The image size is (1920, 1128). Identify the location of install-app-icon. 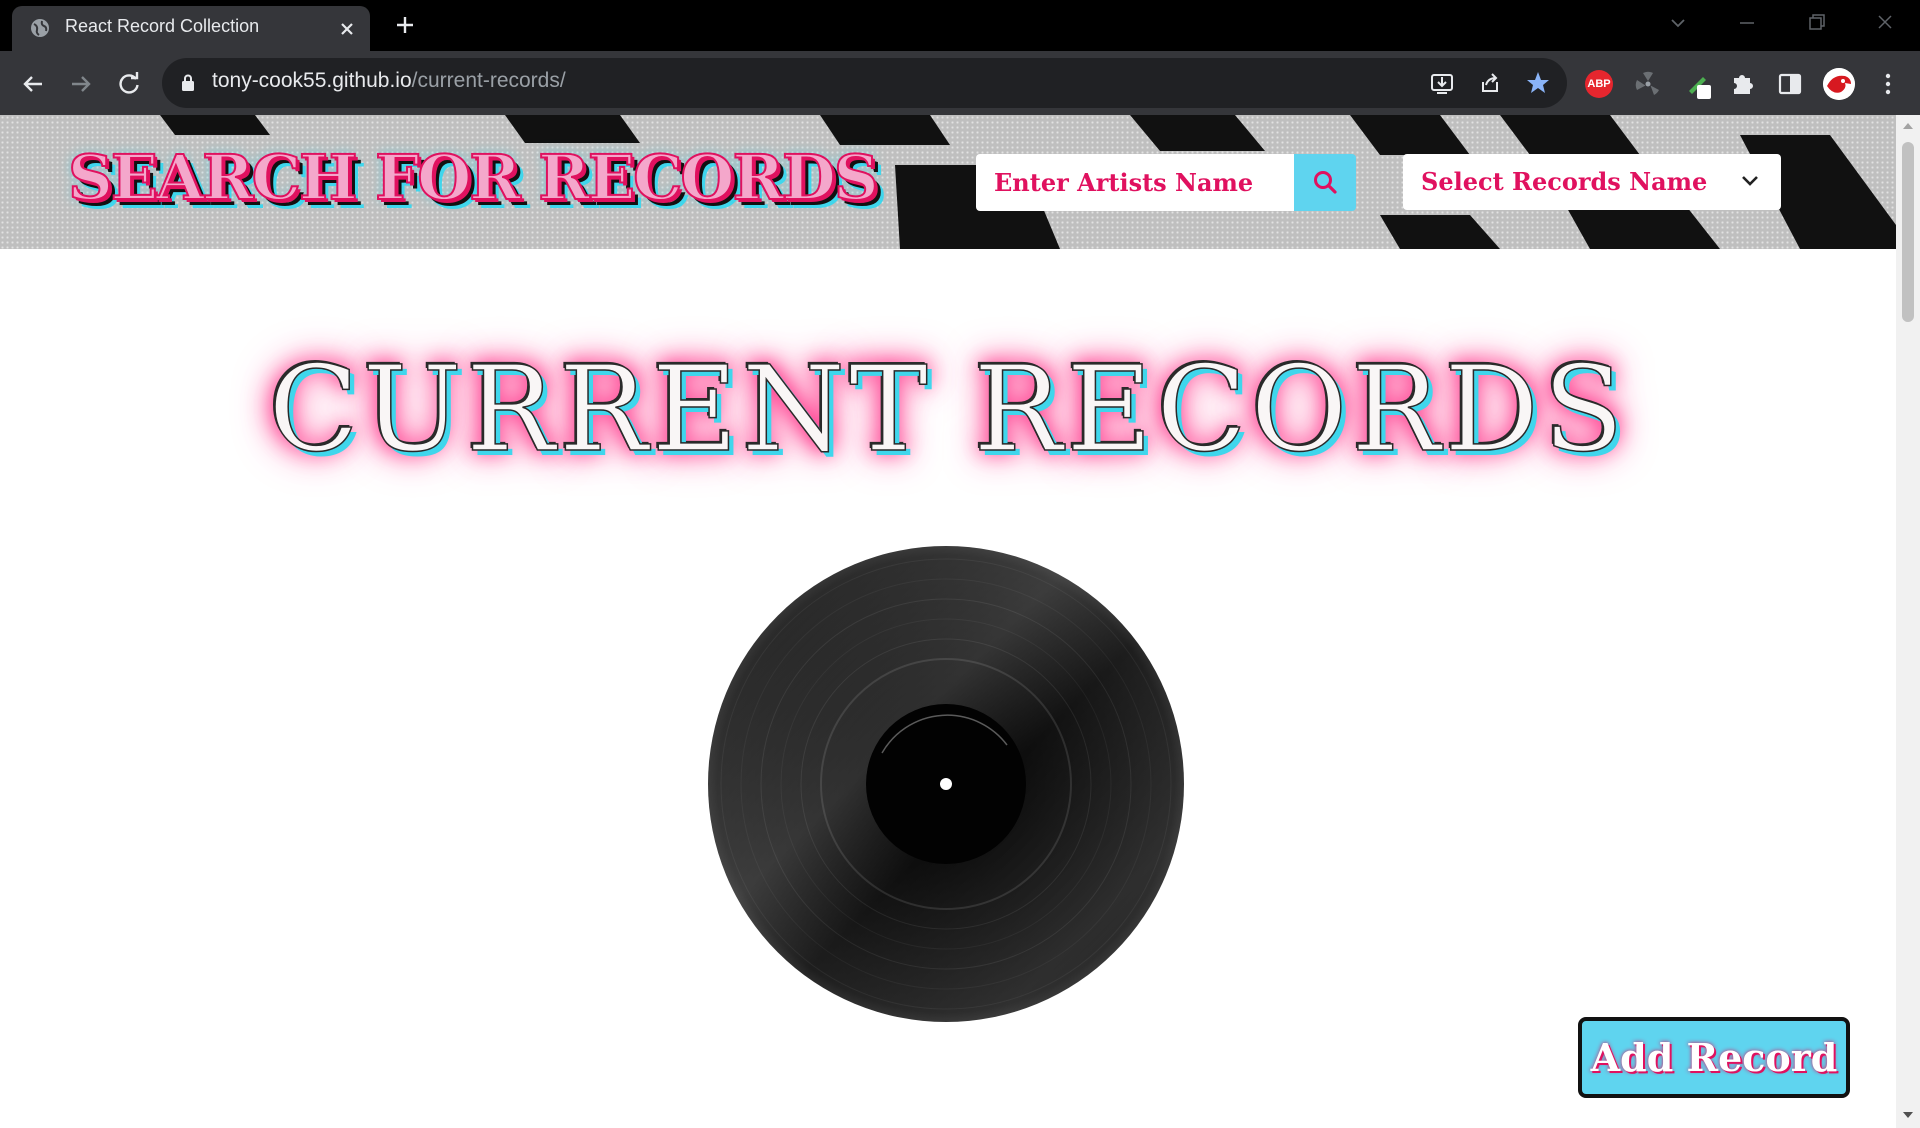
(1442, 83).